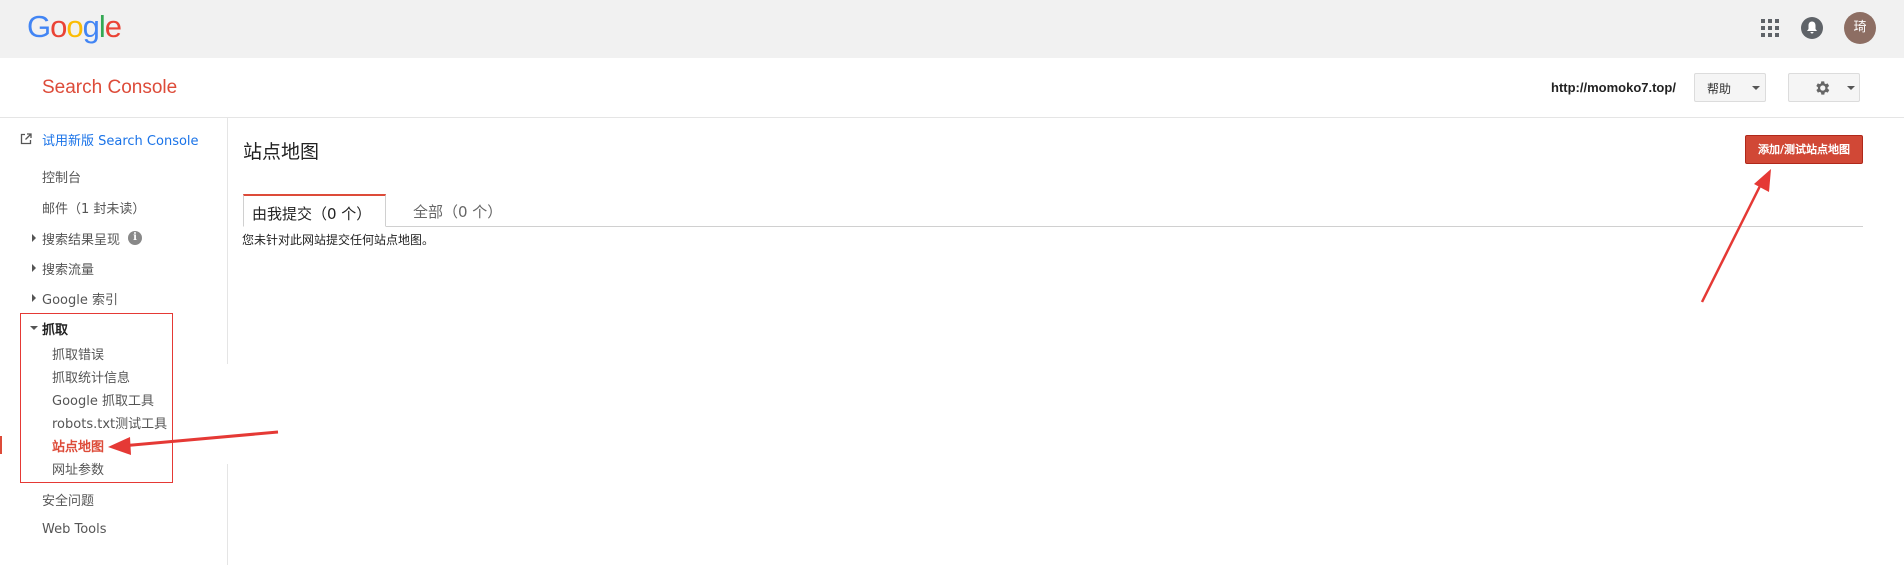 The height and width of the screenshot is (565, 1904). Describe the element at coordinates (1735, 236) in the screenshot. I see `arrow-to-add-button` at that location.